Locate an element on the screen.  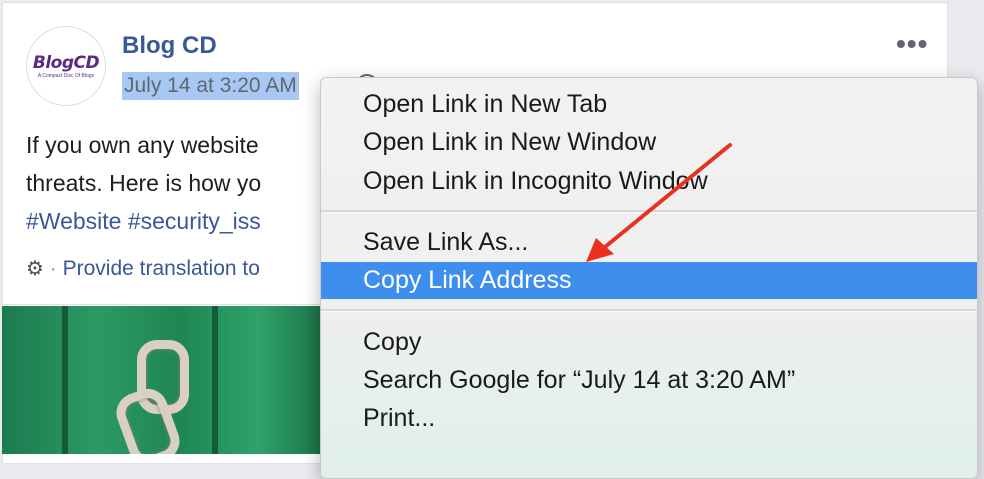
gear-icon: ⚙ is located at coordinates (35, 269).